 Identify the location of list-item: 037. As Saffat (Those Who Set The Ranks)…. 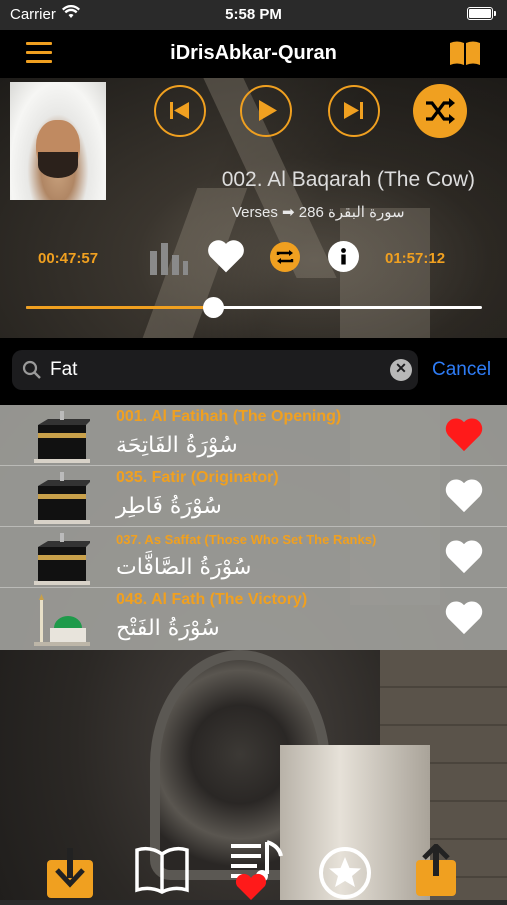
(253, 557).